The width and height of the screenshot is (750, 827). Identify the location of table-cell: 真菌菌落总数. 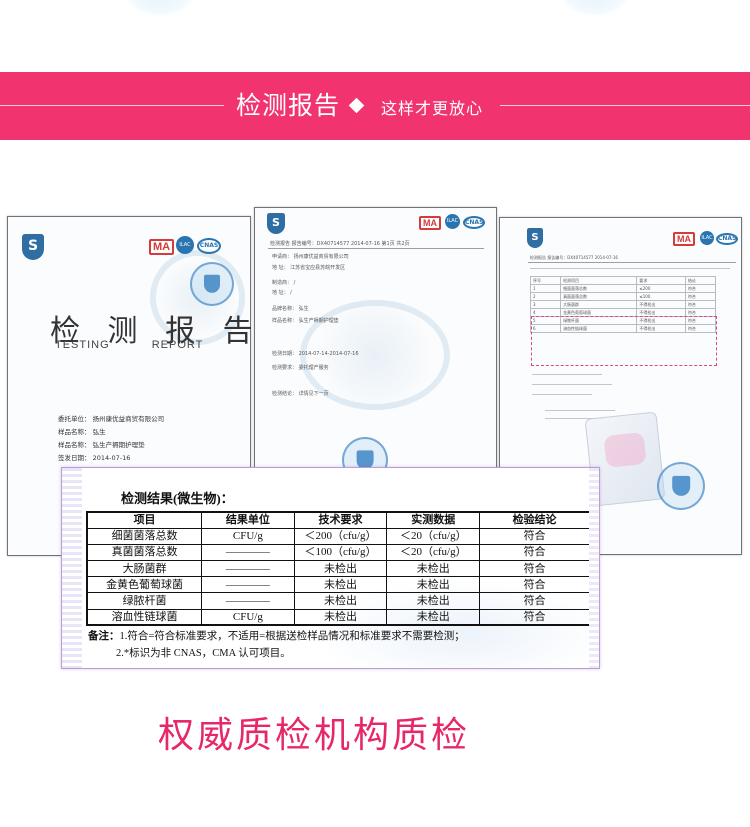
(144, 552).